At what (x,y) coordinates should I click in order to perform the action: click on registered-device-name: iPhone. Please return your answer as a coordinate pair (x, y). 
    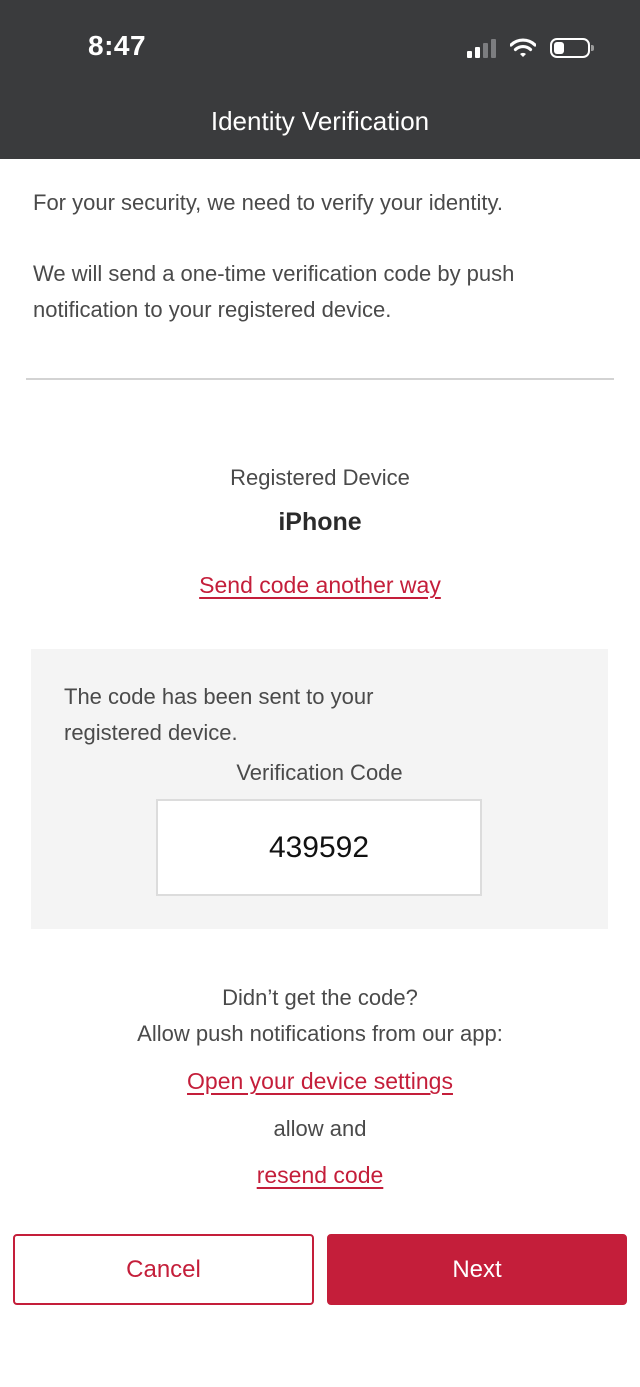
    Looking at the image, I should click on (320, 522).